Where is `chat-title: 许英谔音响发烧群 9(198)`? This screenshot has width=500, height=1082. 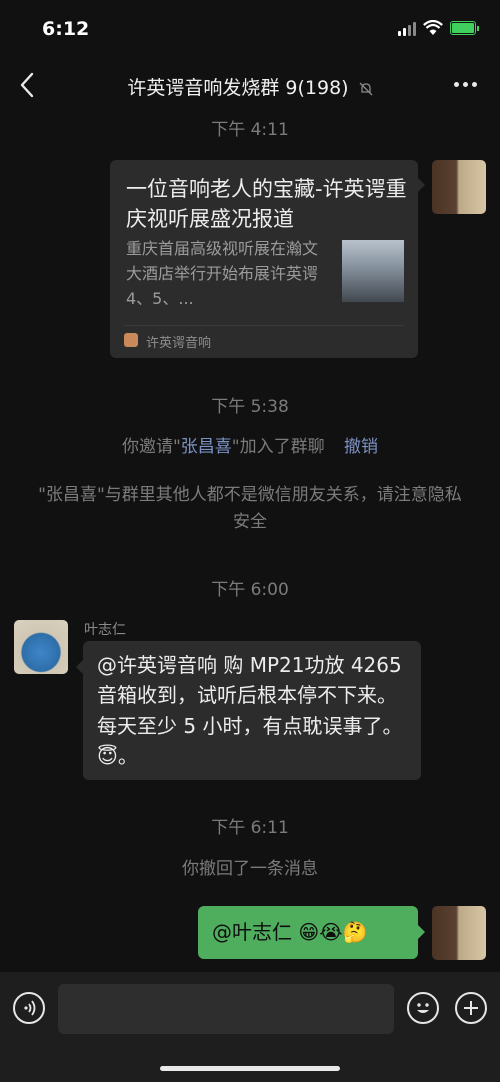 chat-title: 许英谔音响发烧群 9(198) is located at coordinates (250, 86).